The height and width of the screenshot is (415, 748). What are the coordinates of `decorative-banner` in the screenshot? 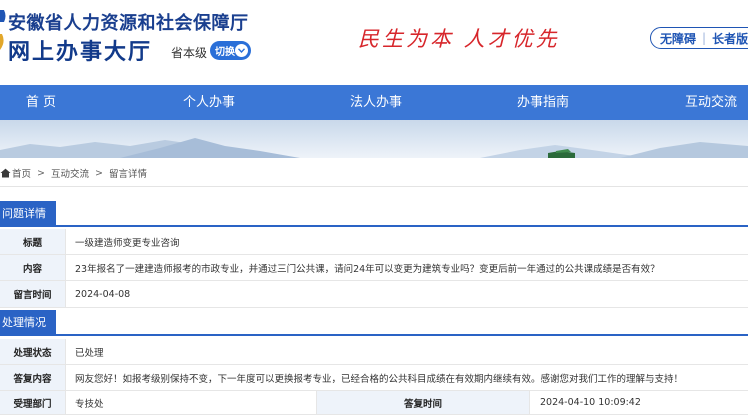 It's located at (374, 139).